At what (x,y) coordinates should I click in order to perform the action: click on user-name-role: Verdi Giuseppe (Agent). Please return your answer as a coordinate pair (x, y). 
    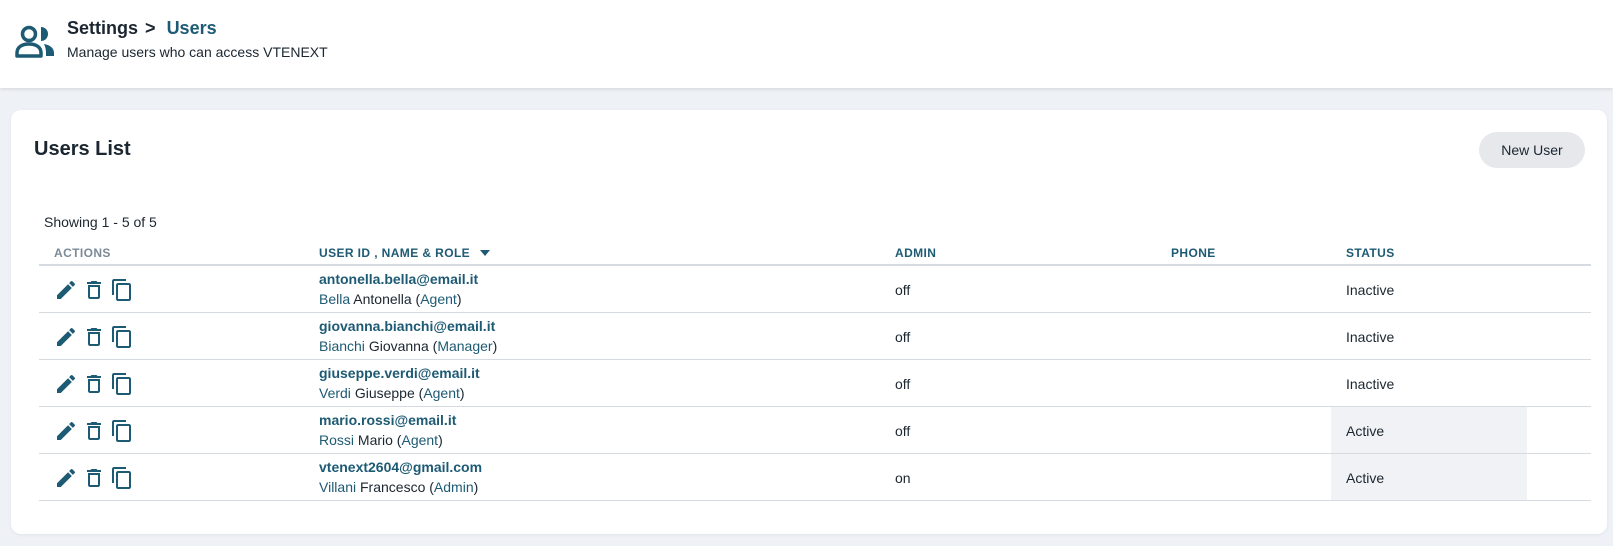
    Looking at the image, I should click on (392, 393).